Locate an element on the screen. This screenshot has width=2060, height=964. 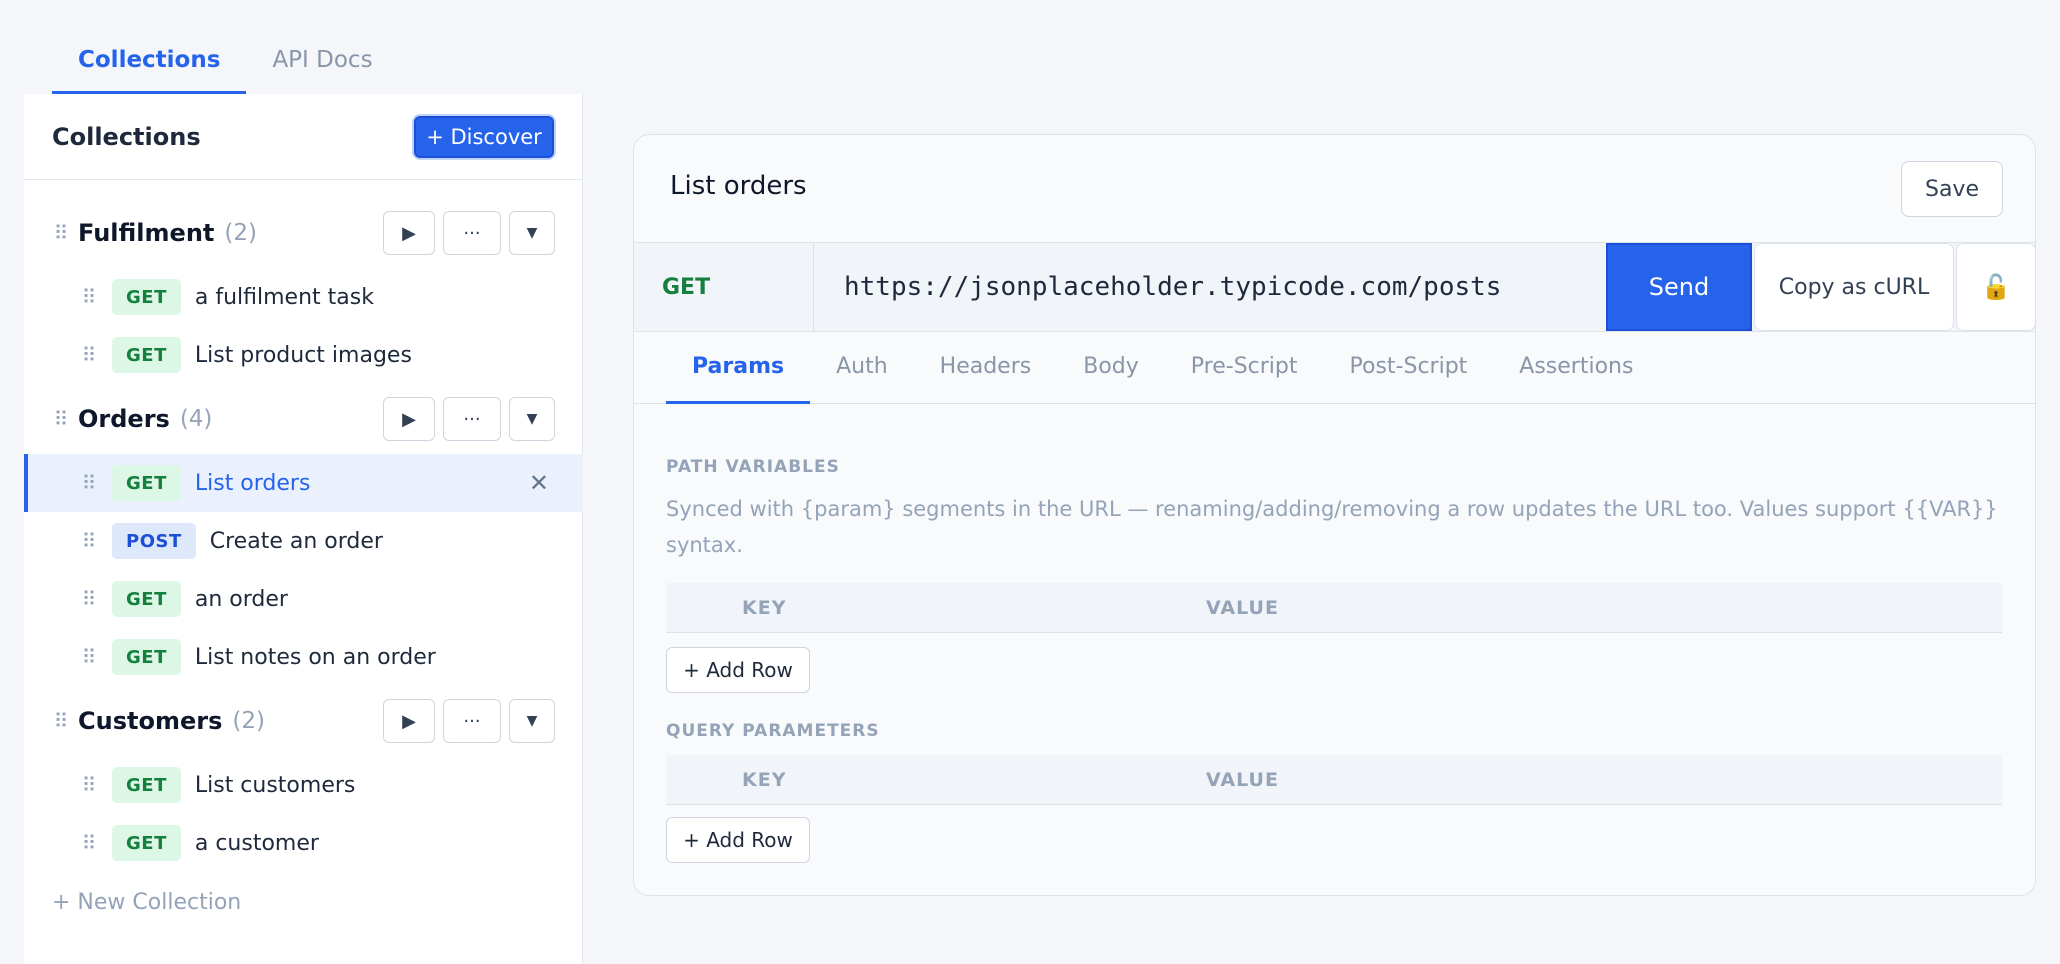
add-path-variable-button: + Add Row is located at coordinates (738, 670).